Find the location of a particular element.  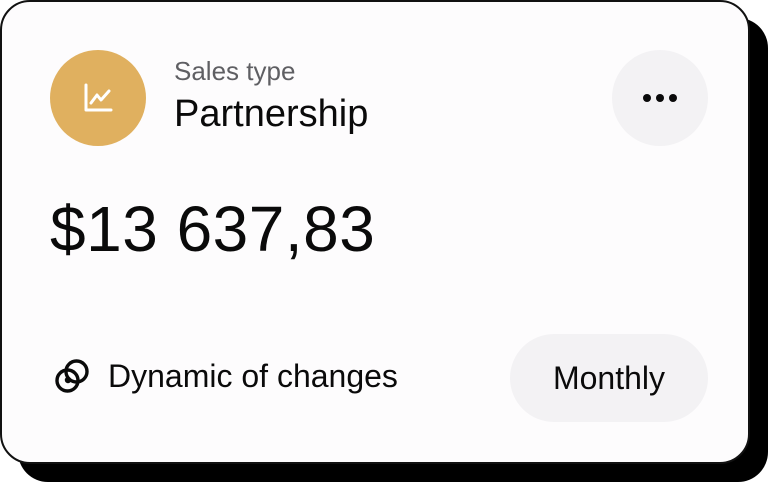

more-horizontal-icon is located at coordinates (660, 98).